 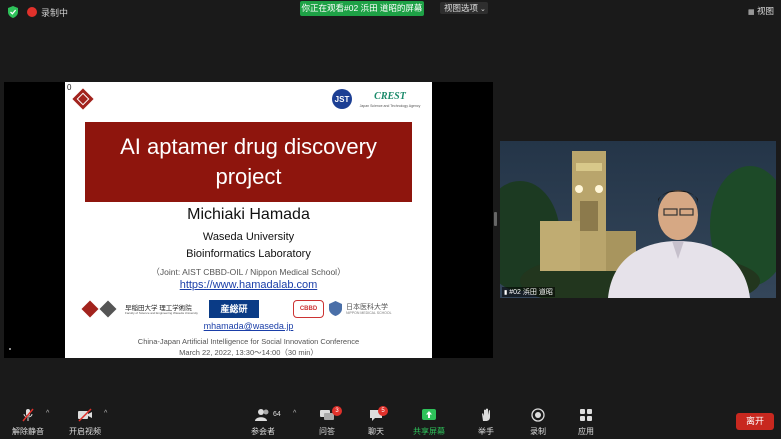 What do you see at coordinates (766, 11) in the screenshot?
I see `view-label: 视图` at bounding box center [766, 11].